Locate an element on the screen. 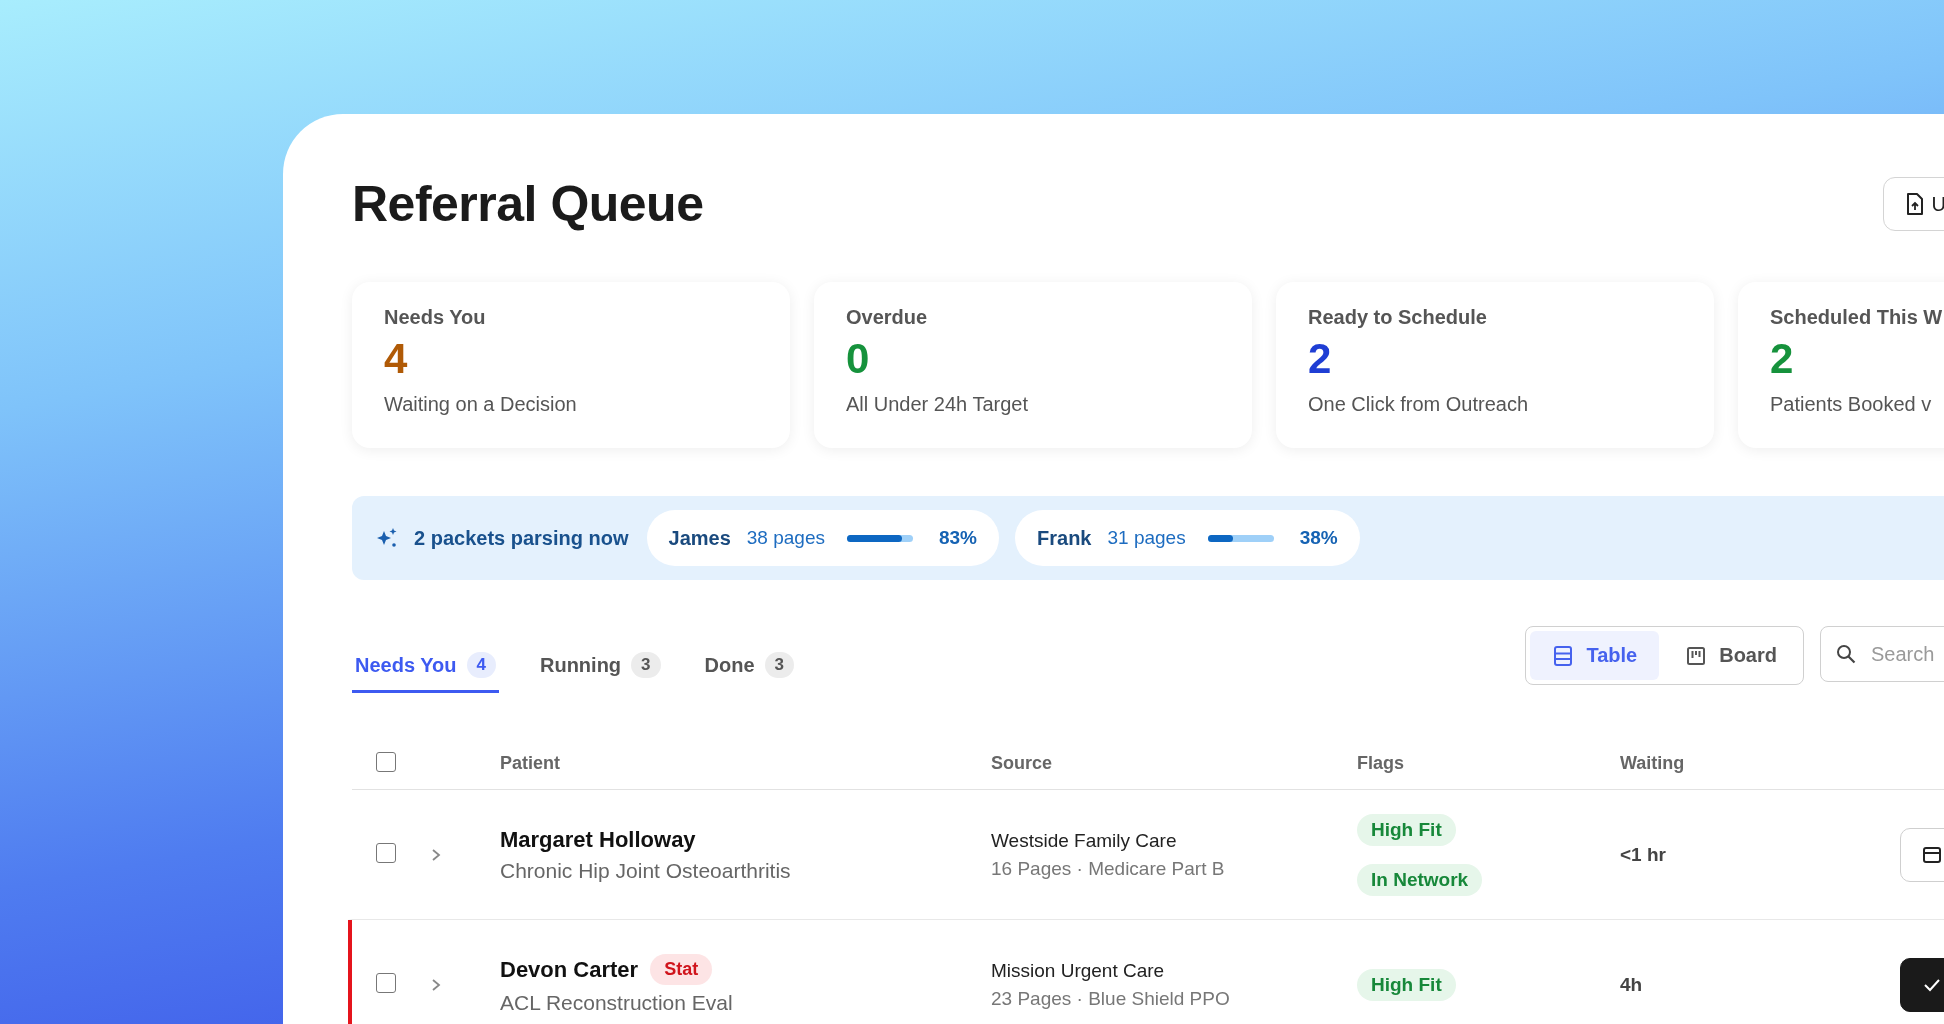  column-header: Flags is located at coordinates (1381, 763).